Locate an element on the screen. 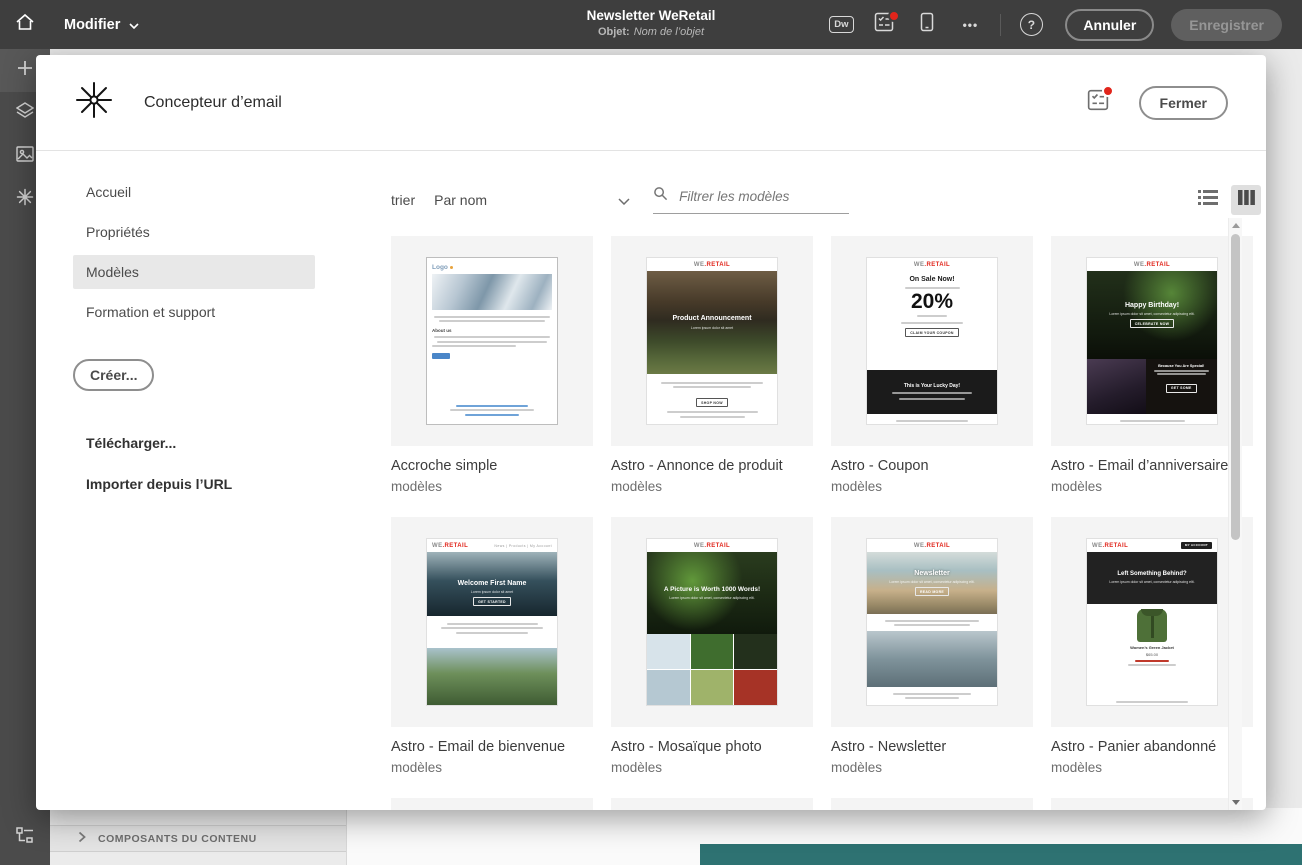  template-name: Accroche simple is located at coordinates (444, 466).